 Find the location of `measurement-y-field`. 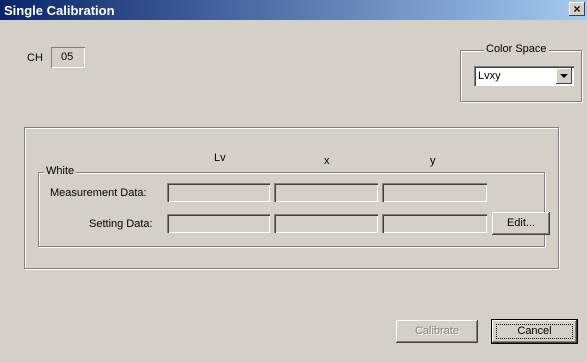

measurement-y-field is located at coordinates (434, 192).